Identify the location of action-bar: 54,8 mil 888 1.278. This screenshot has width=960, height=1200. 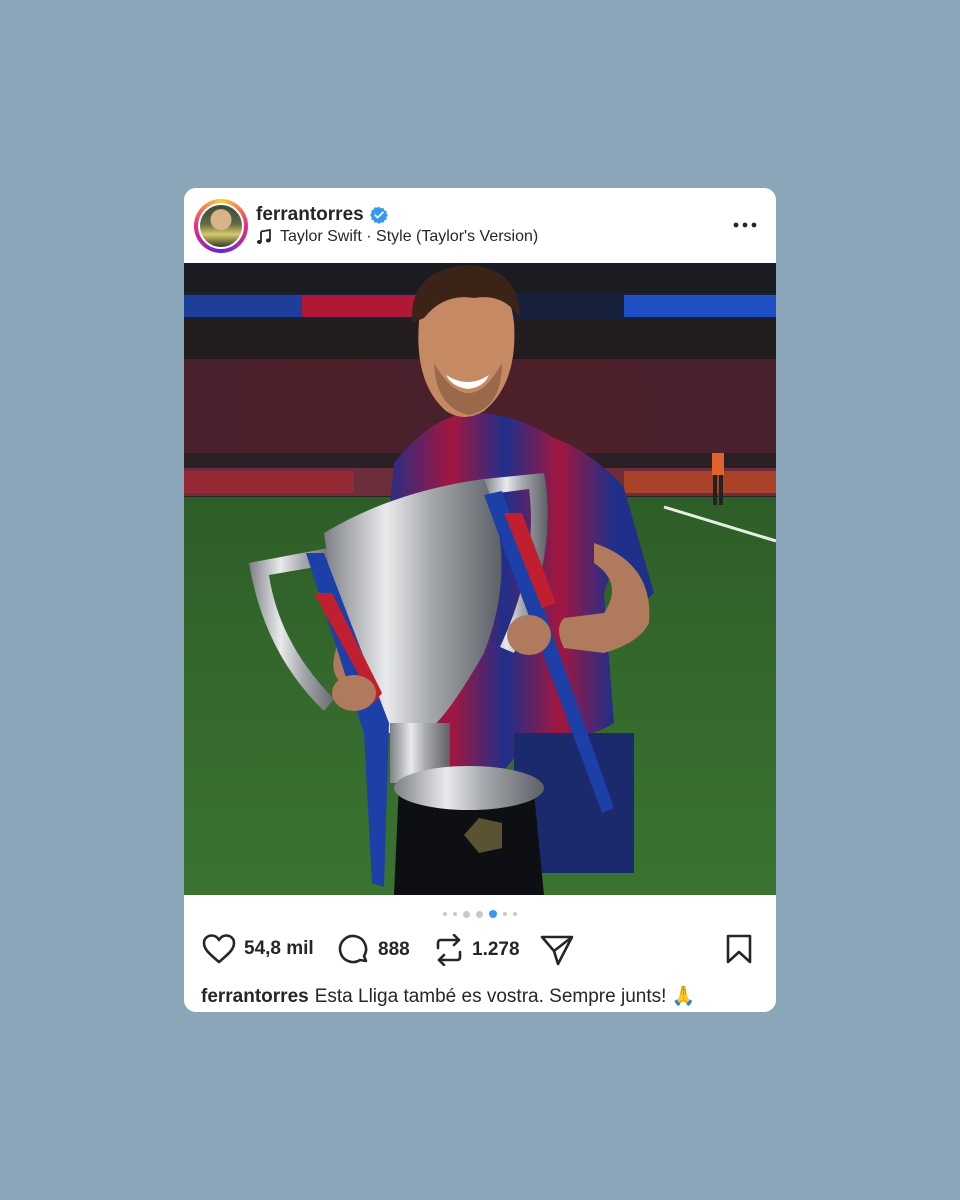
(480, 952).